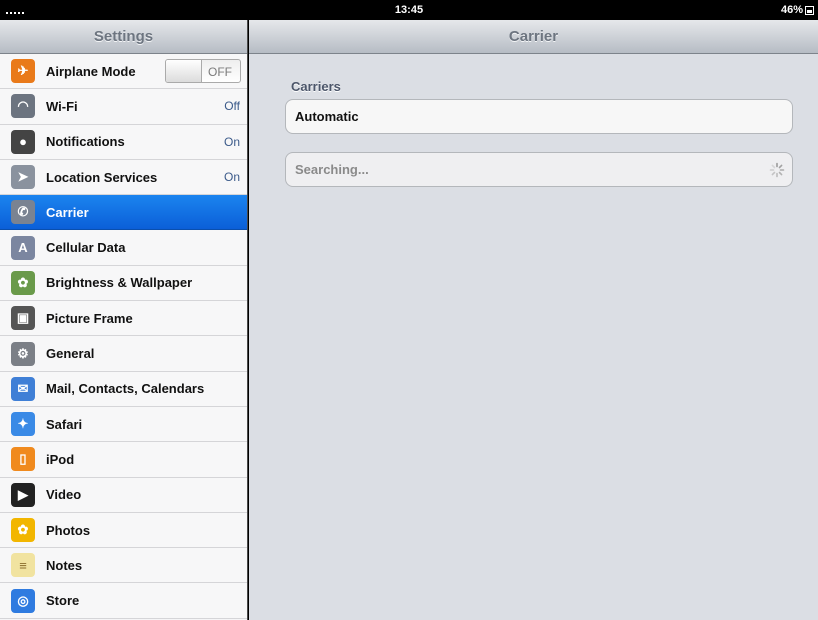  What do you see at coordinates (68, 530) in the screenshot?
I see `sidebar-item-label: Photos` at bounding box center [68, 530].